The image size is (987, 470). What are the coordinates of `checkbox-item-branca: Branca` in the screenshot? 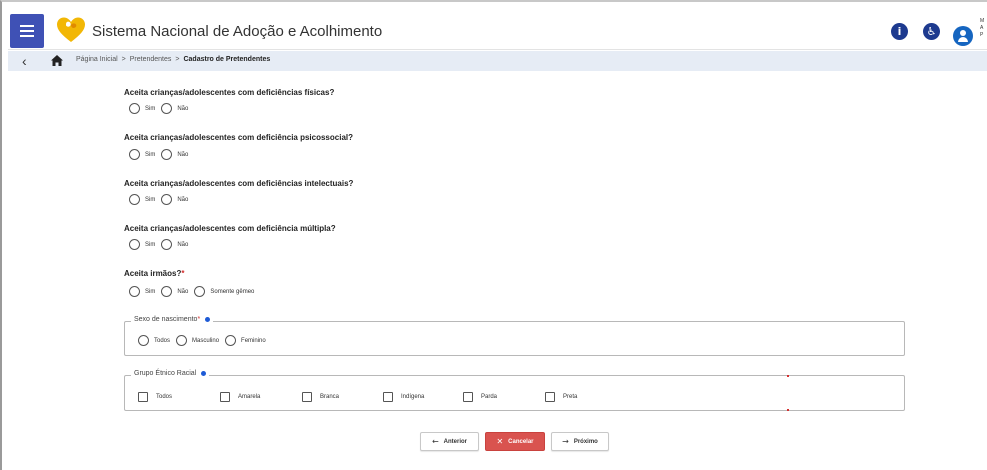 It's located at (320, 397).